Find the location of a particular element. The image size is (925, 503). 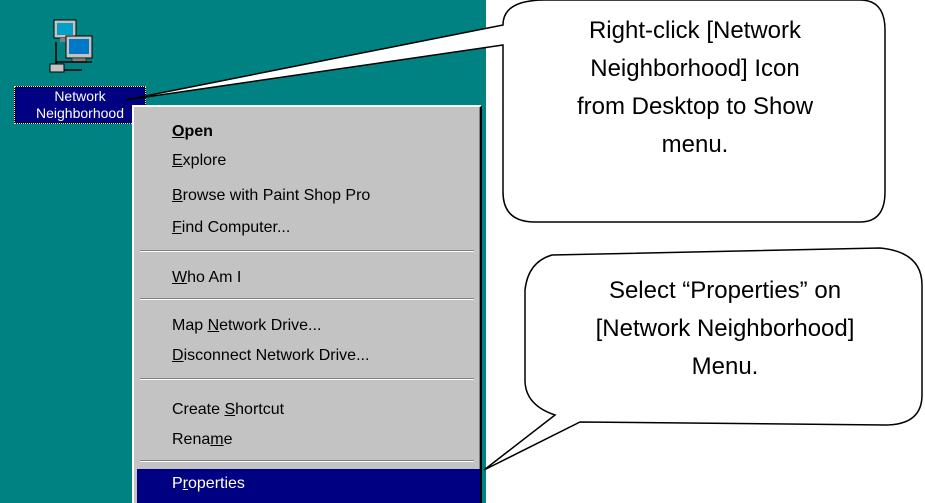

callout-bottom-line2: [Network Neighborhood] is located at coordinates (725, 328).